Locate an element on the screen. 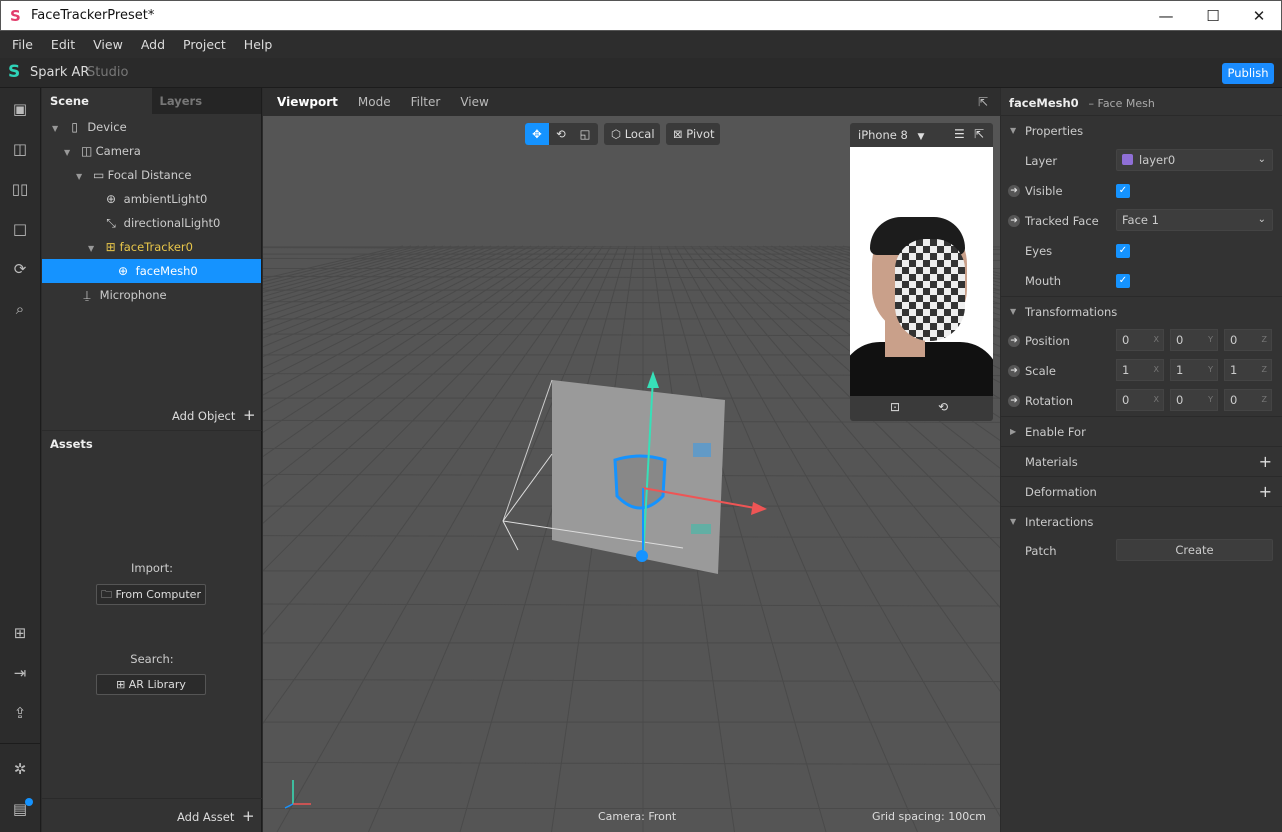  tree-item-ambient-light: ⊕ ambientLight0 is located at coordinates (151, 199).